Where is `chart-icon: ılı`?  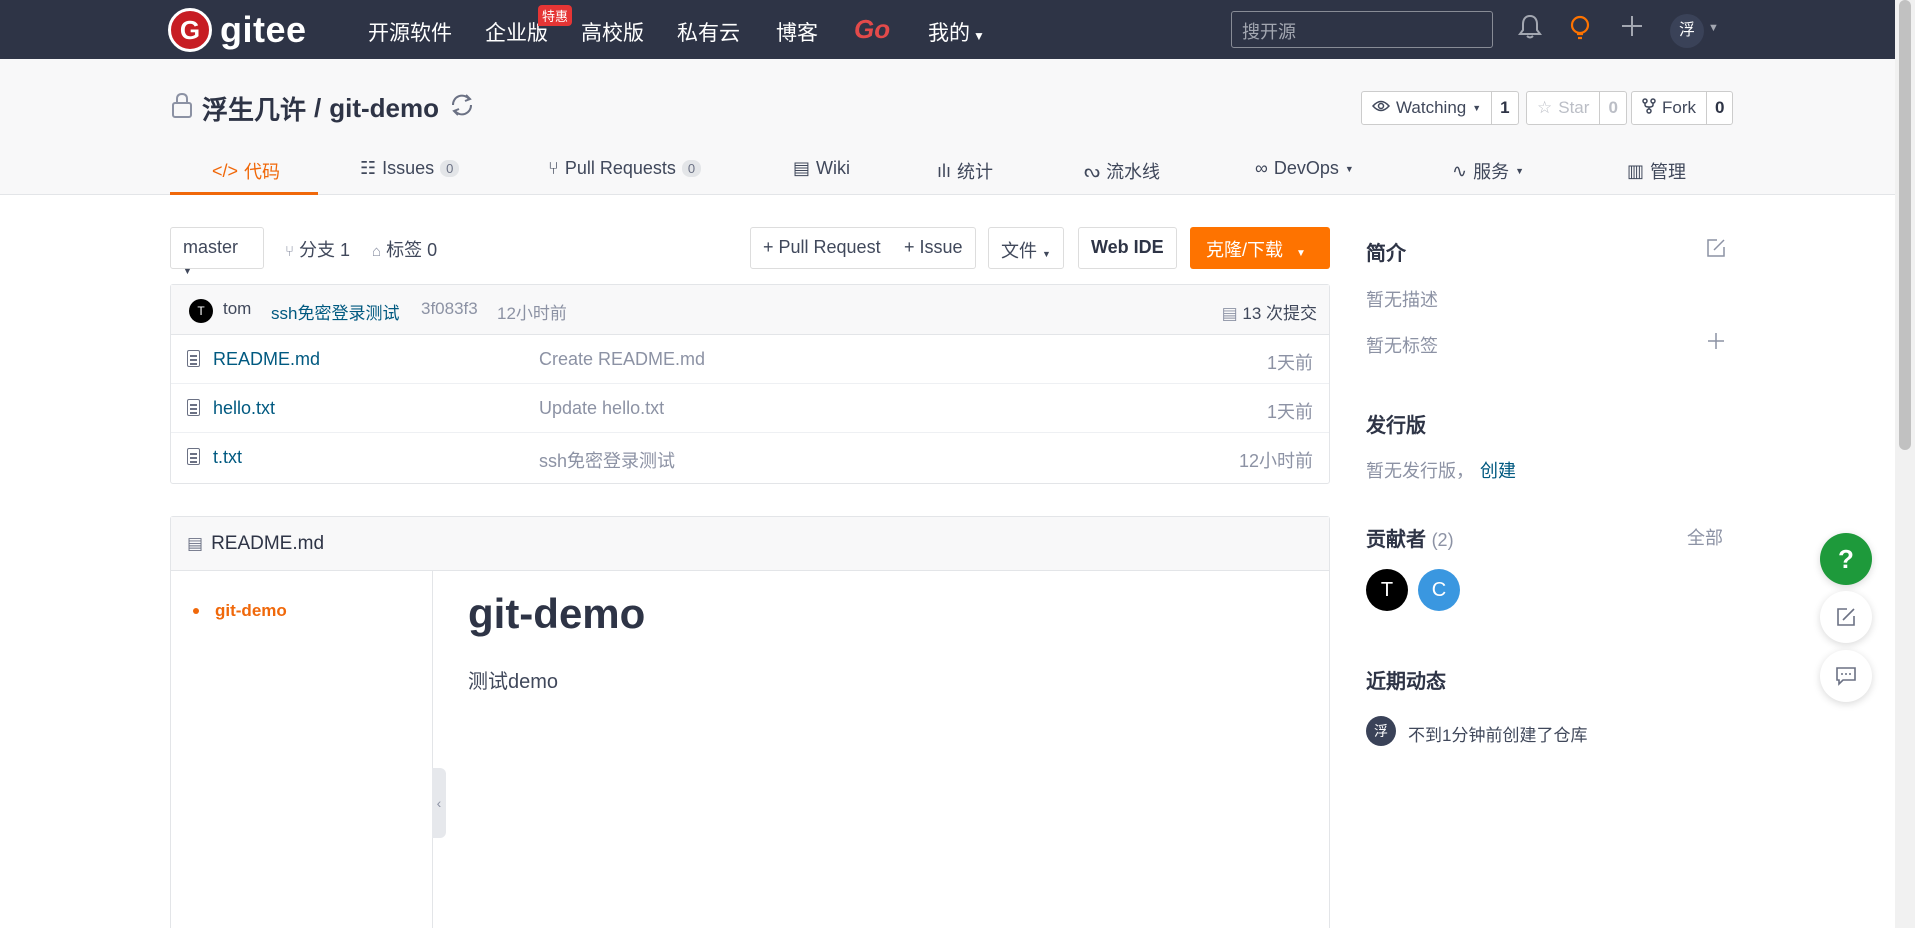
chart-icon: ılı is located at coordinates (944, 170).